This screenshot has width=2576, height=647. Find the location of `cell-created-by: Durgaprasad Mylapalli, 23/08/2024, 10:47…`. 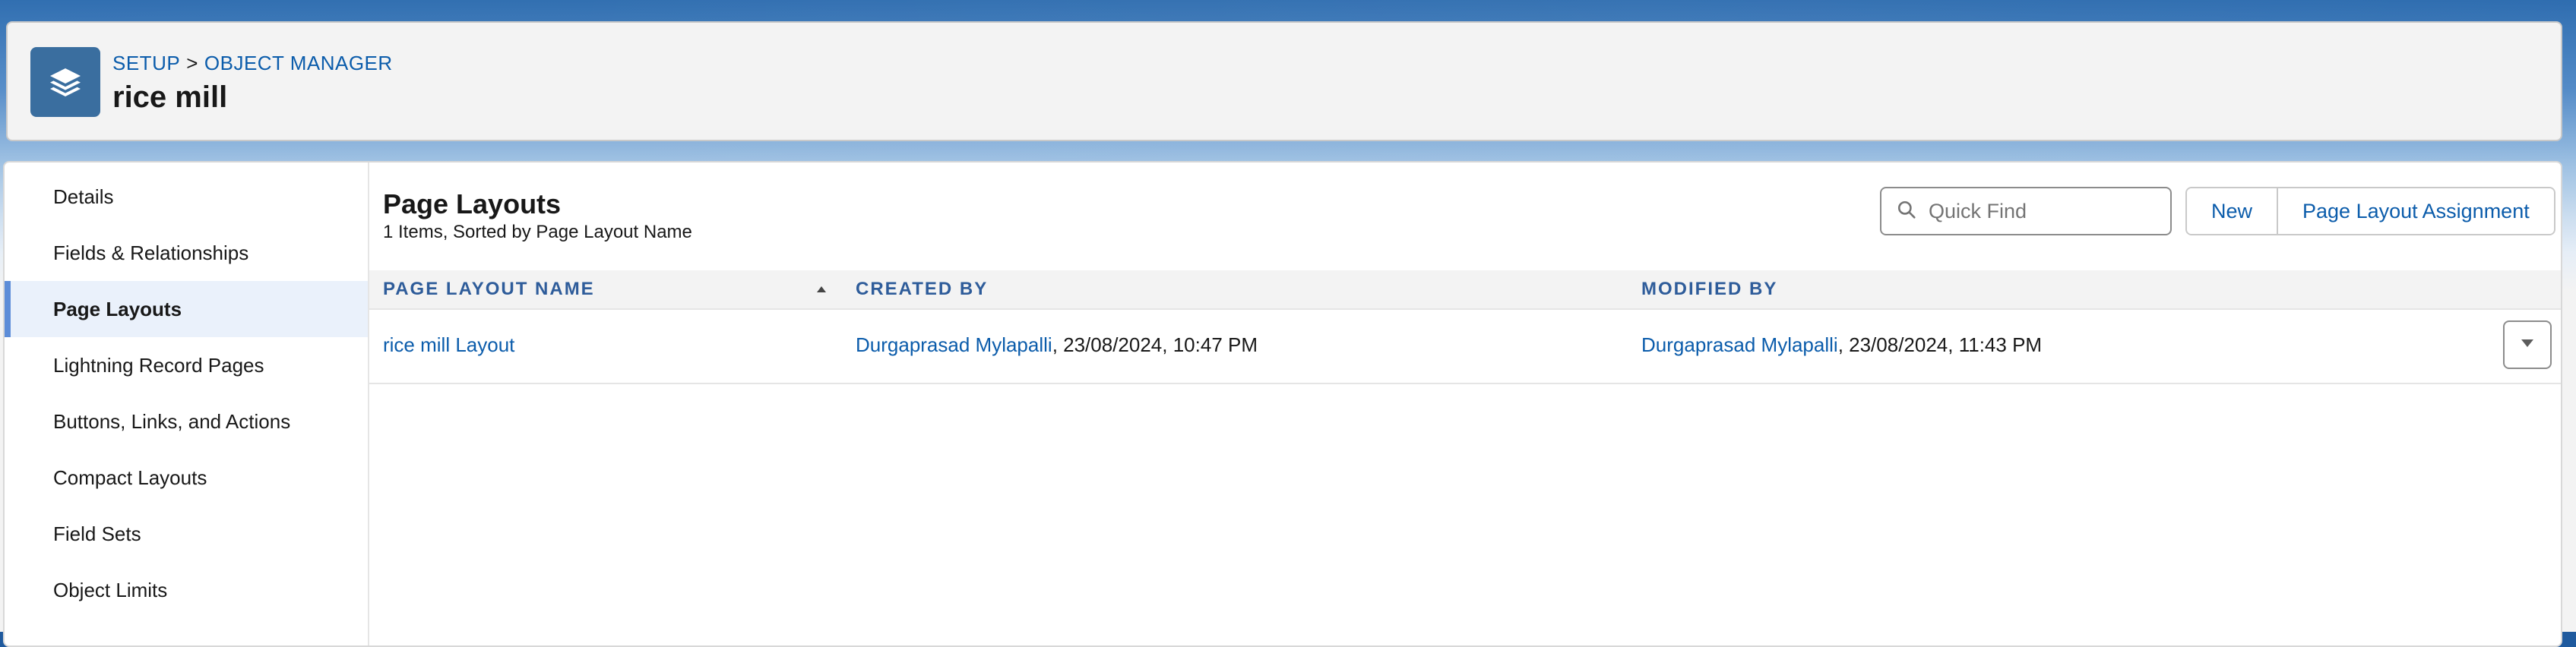

cell-created-by: Durgaprasad Mylapalli, 23/08/2024, 10:47… is located at coordinates (1057, 344).